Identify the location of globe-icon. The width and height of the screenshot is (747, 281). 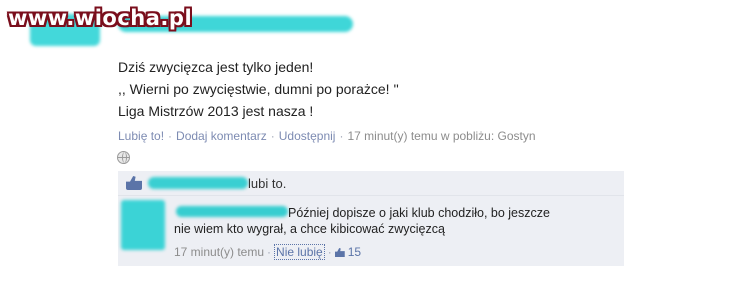
(123, 157).